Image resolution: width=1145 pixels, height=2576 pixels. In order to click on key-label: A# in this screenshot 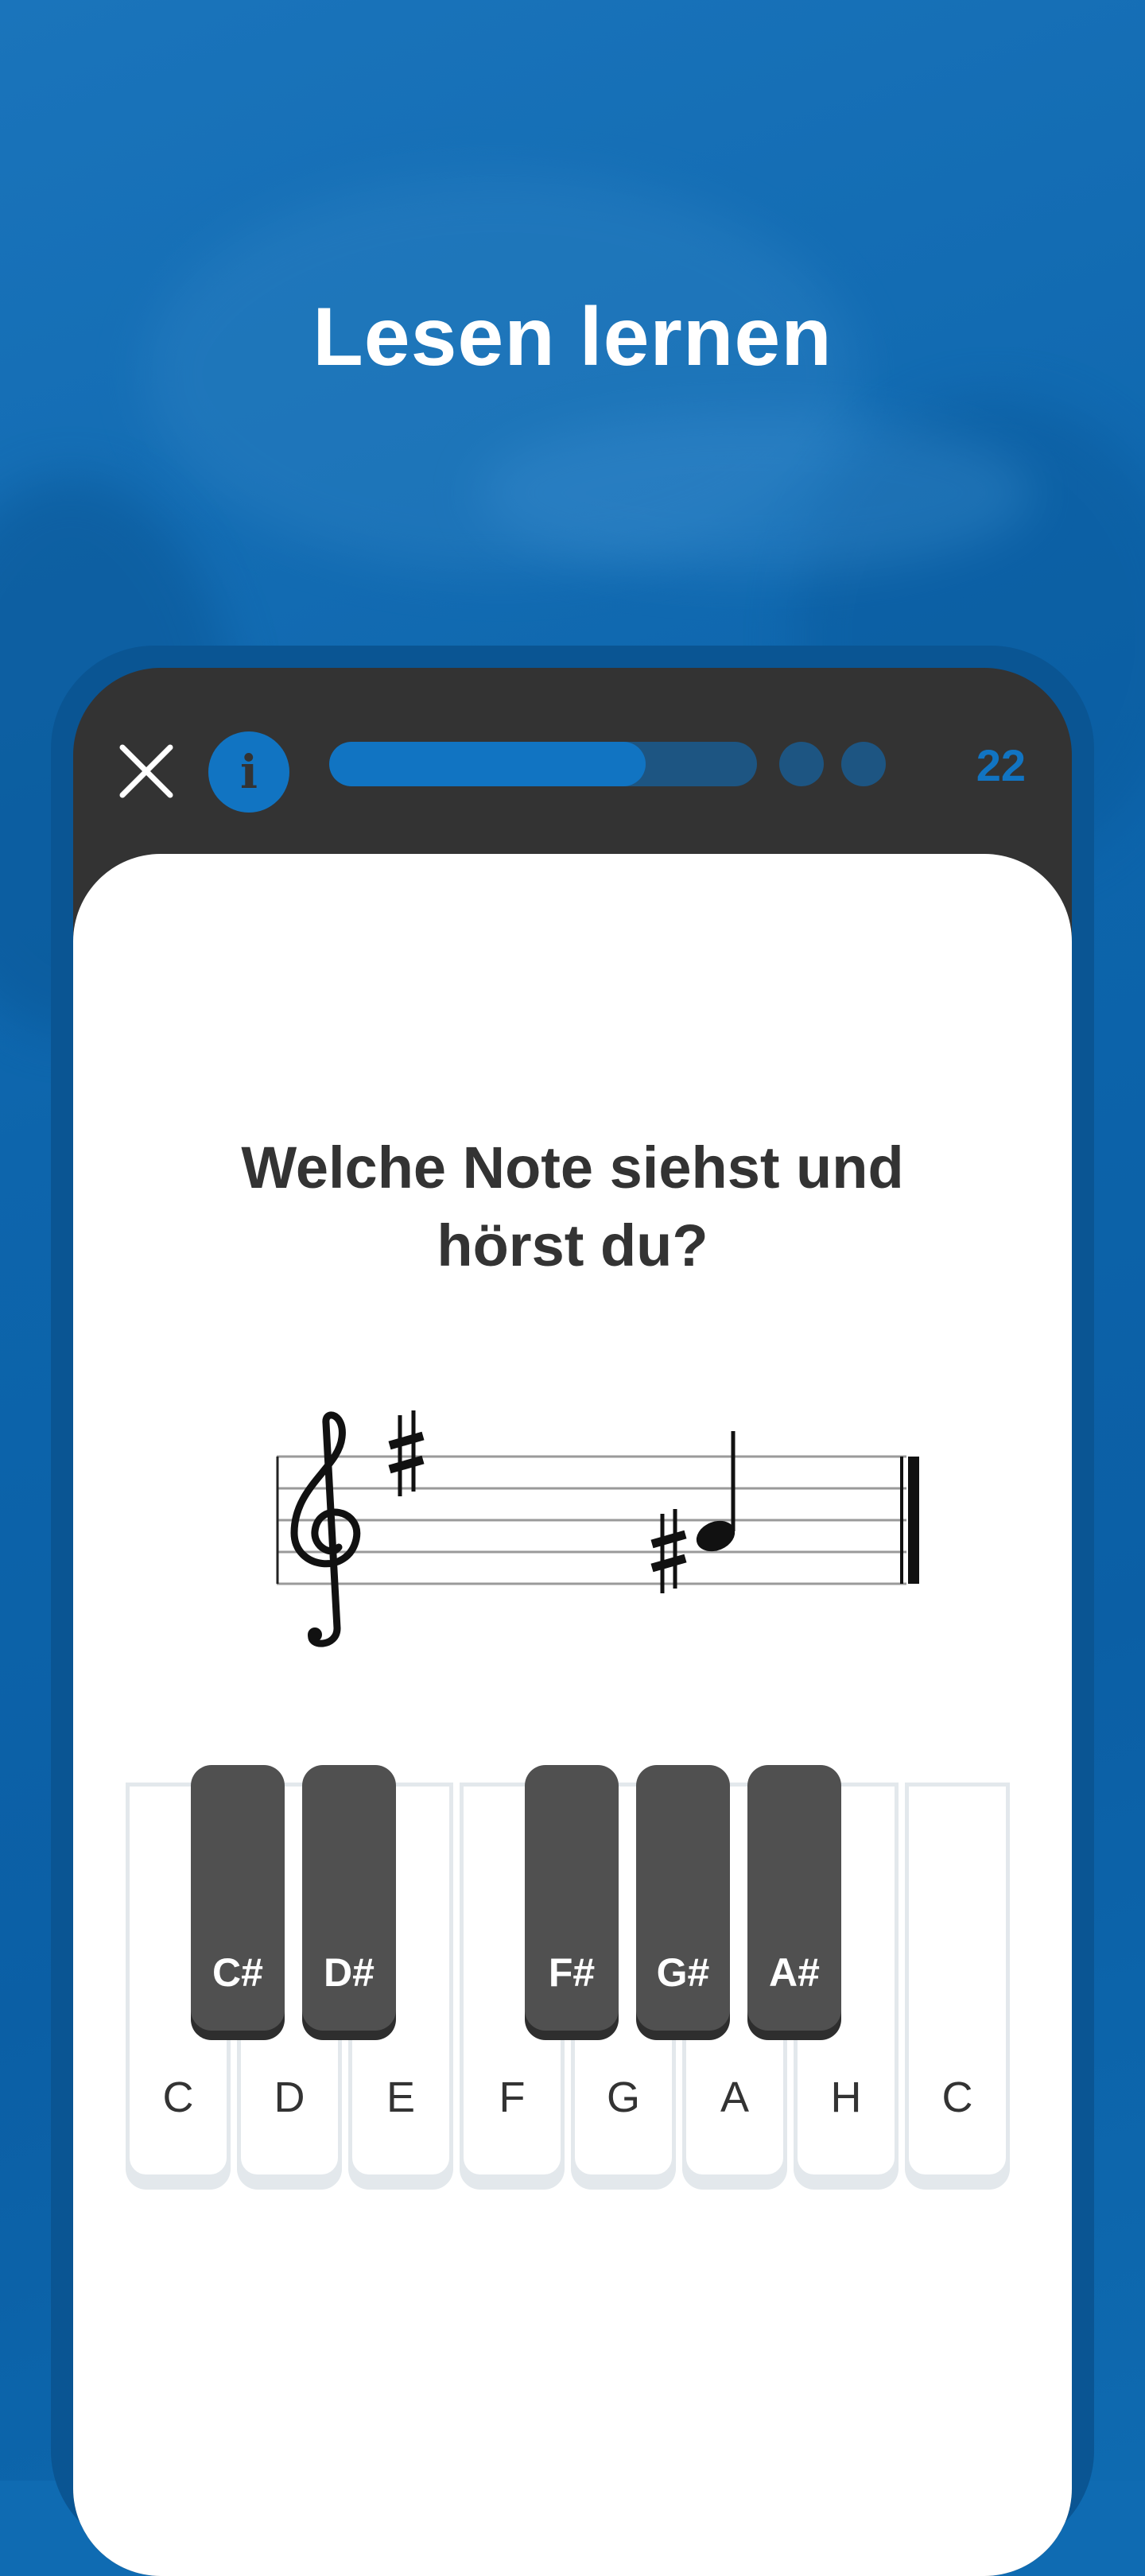, I will do `click(794, 1973)`.